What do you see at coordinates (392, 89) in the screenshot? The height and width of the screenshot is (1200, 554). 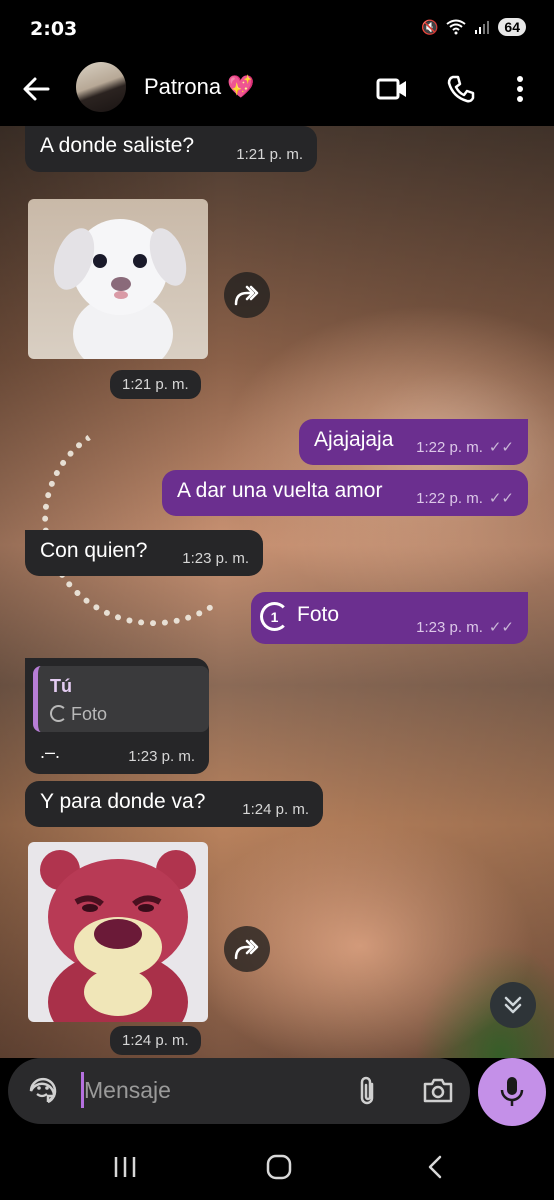 I see `video-call-icon` at bounding box center [392, 89].